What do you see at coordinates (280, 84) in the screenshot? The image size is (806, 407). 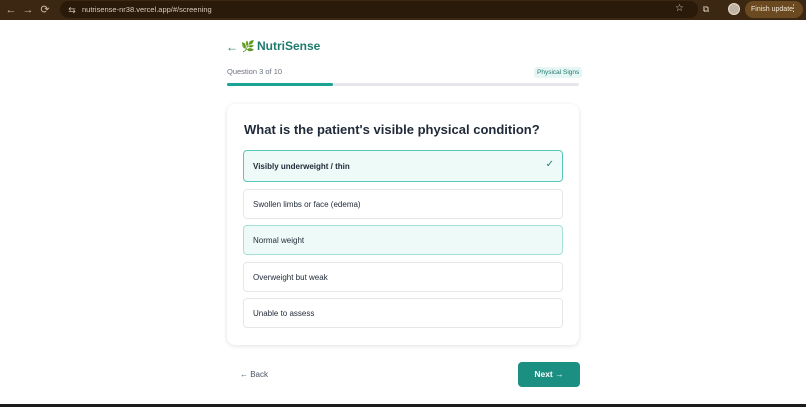 I see `progress-bar-fill` at bounding box center [280, 84].